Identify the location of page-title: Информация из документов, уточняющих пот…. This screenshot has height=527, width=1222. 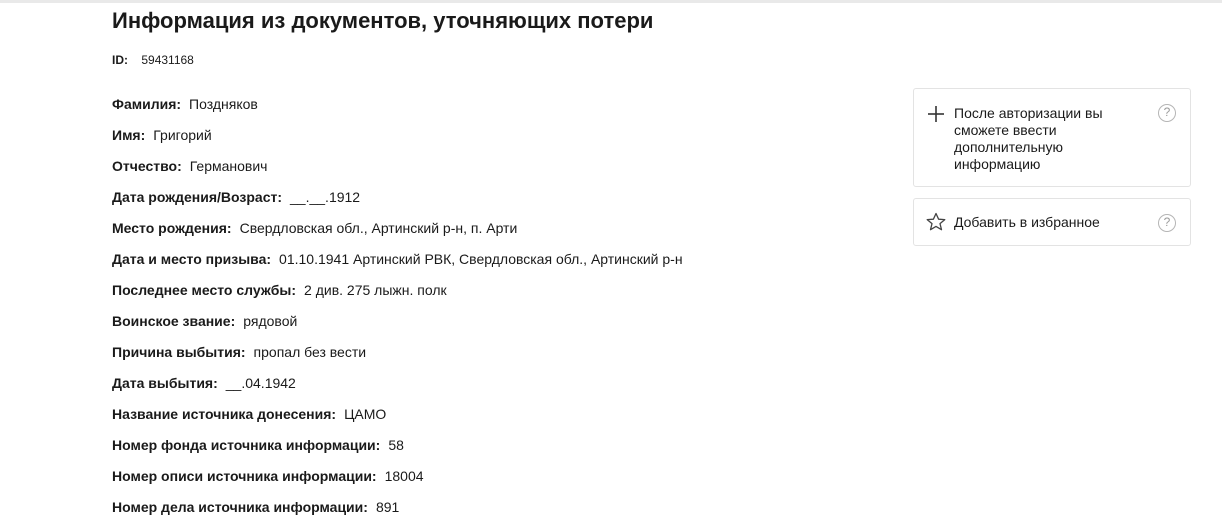
(383, 20).